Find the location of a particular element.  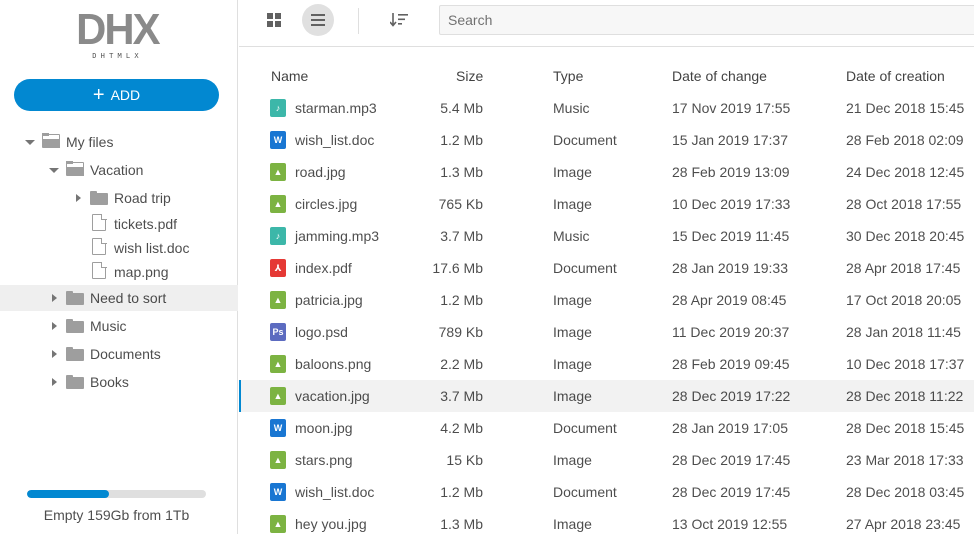

tree-item: Vacation is located at coordinates (119, 170).